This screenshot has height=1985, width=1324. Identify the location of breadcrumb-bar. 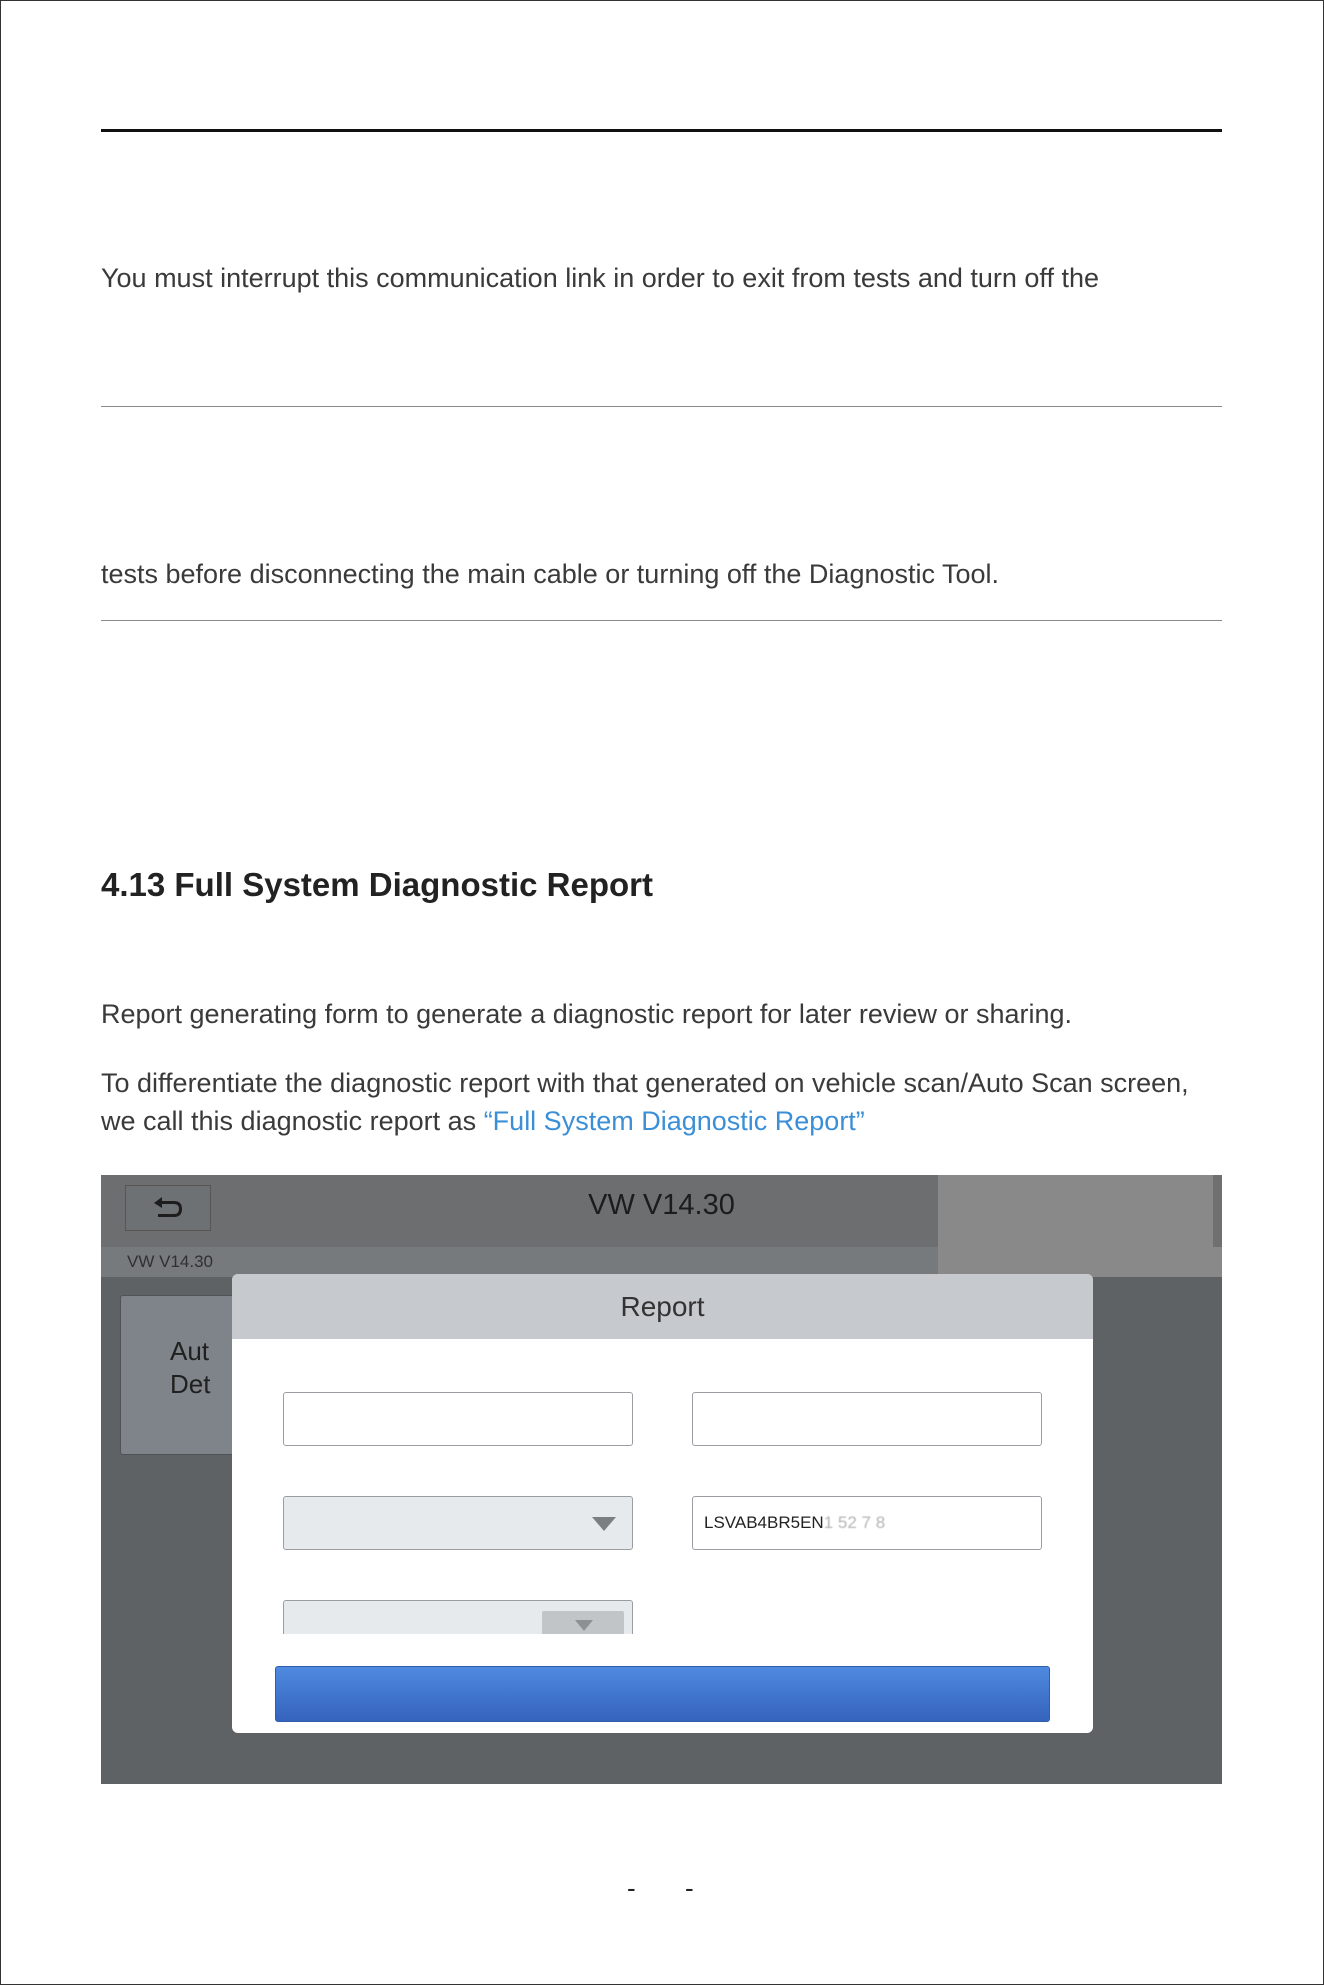
(519, 1262).